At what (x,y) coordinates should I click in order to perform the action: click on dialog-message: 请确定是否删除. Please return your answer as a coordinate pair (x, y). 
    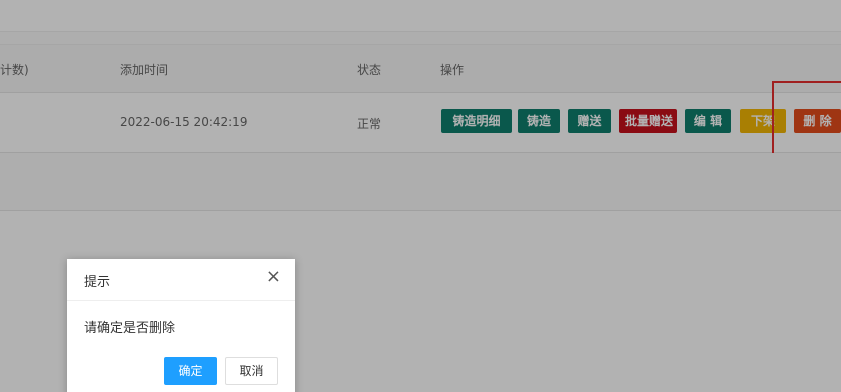
    Looking at the image, I should click on (130, 328).